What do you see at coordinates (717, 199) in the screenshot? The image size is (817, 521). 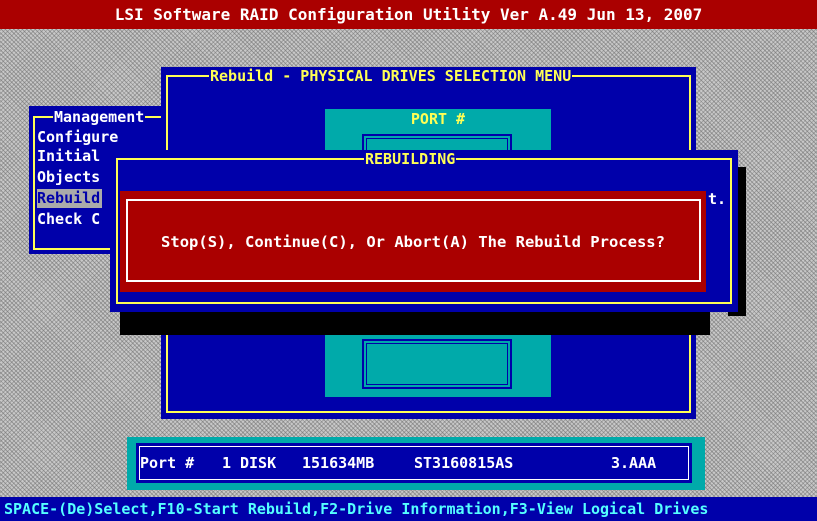 I see `rebuilding-status-text: t.` at bounding box center [717, 199].